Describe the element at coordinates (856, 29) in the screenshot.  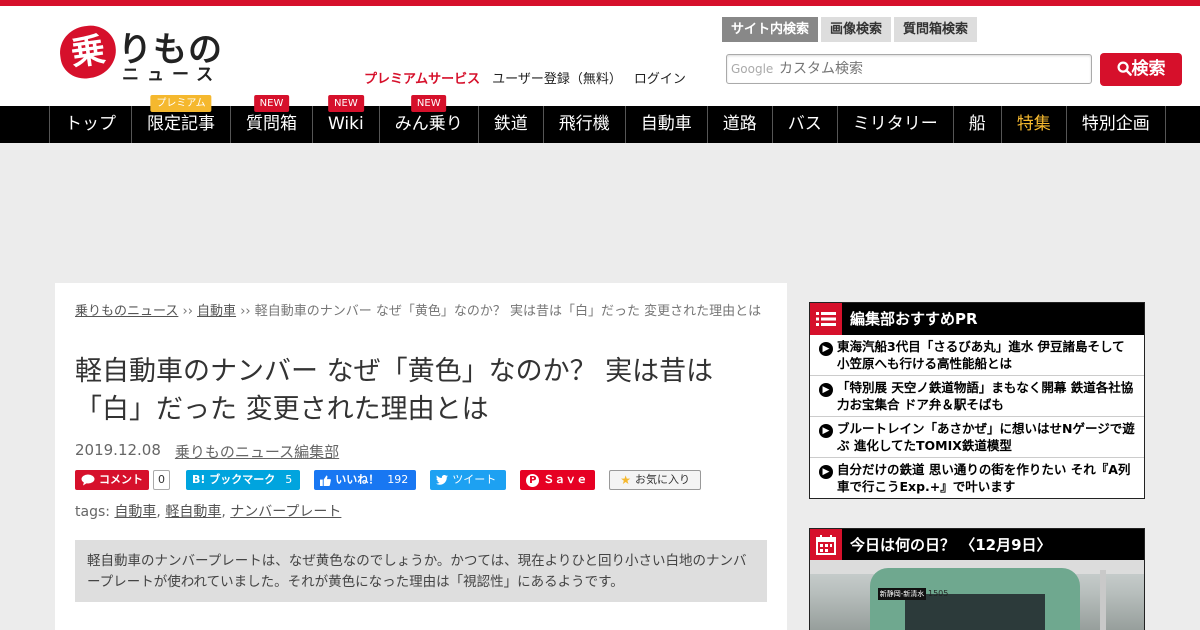
I see `tab-image-search: 画像検索` at that location.